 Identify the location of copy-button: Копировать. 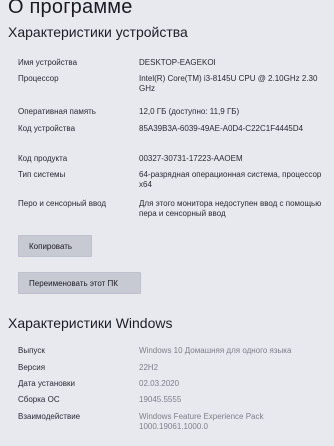
(55, 246).